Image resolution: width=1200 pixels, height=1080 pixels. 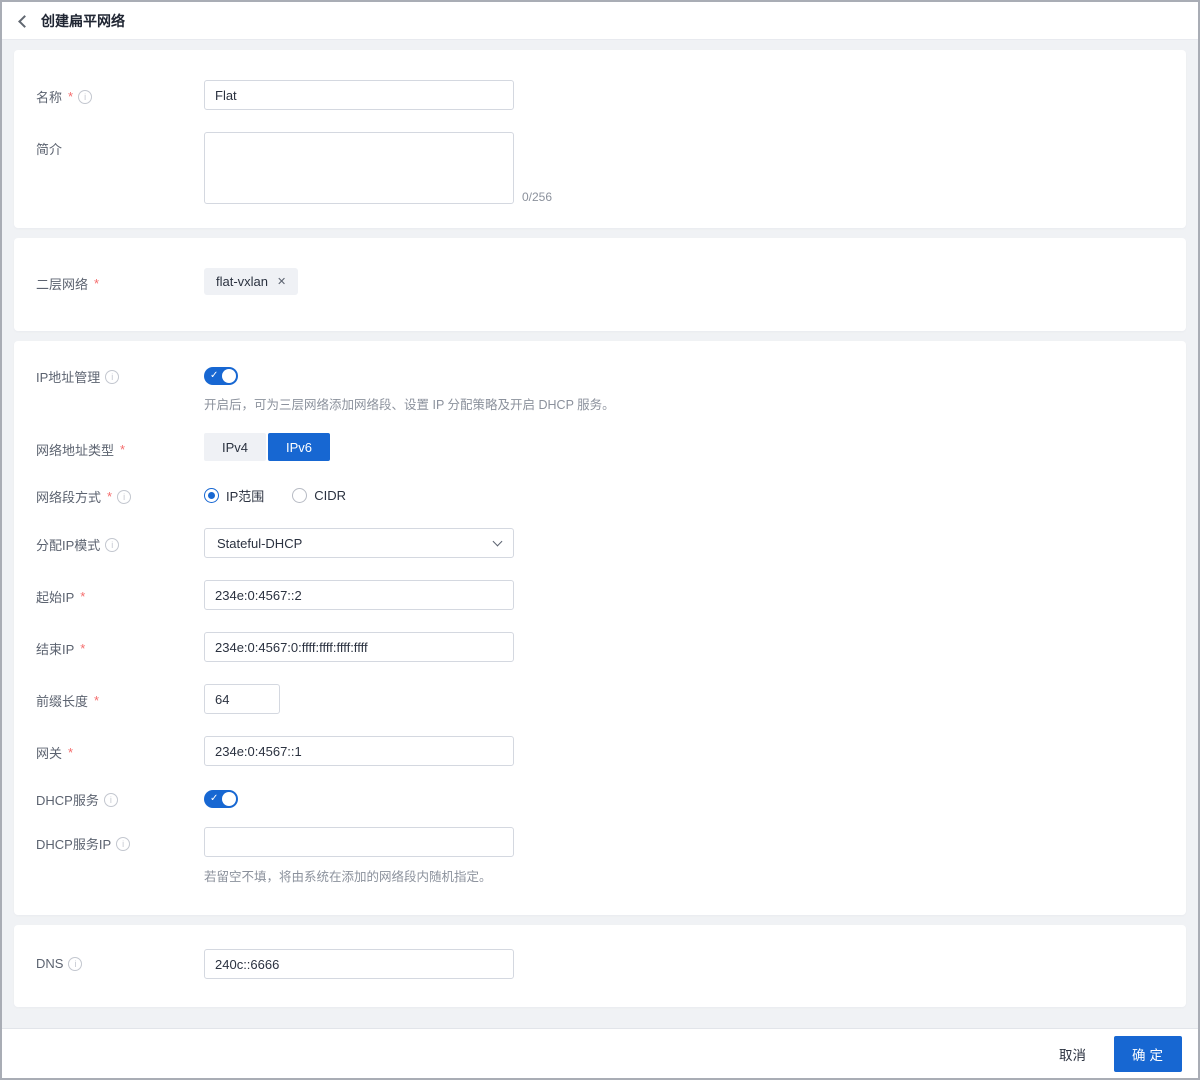 I want to click on ip-mgmt-toggle: ✓, so click(x=221, y=376).